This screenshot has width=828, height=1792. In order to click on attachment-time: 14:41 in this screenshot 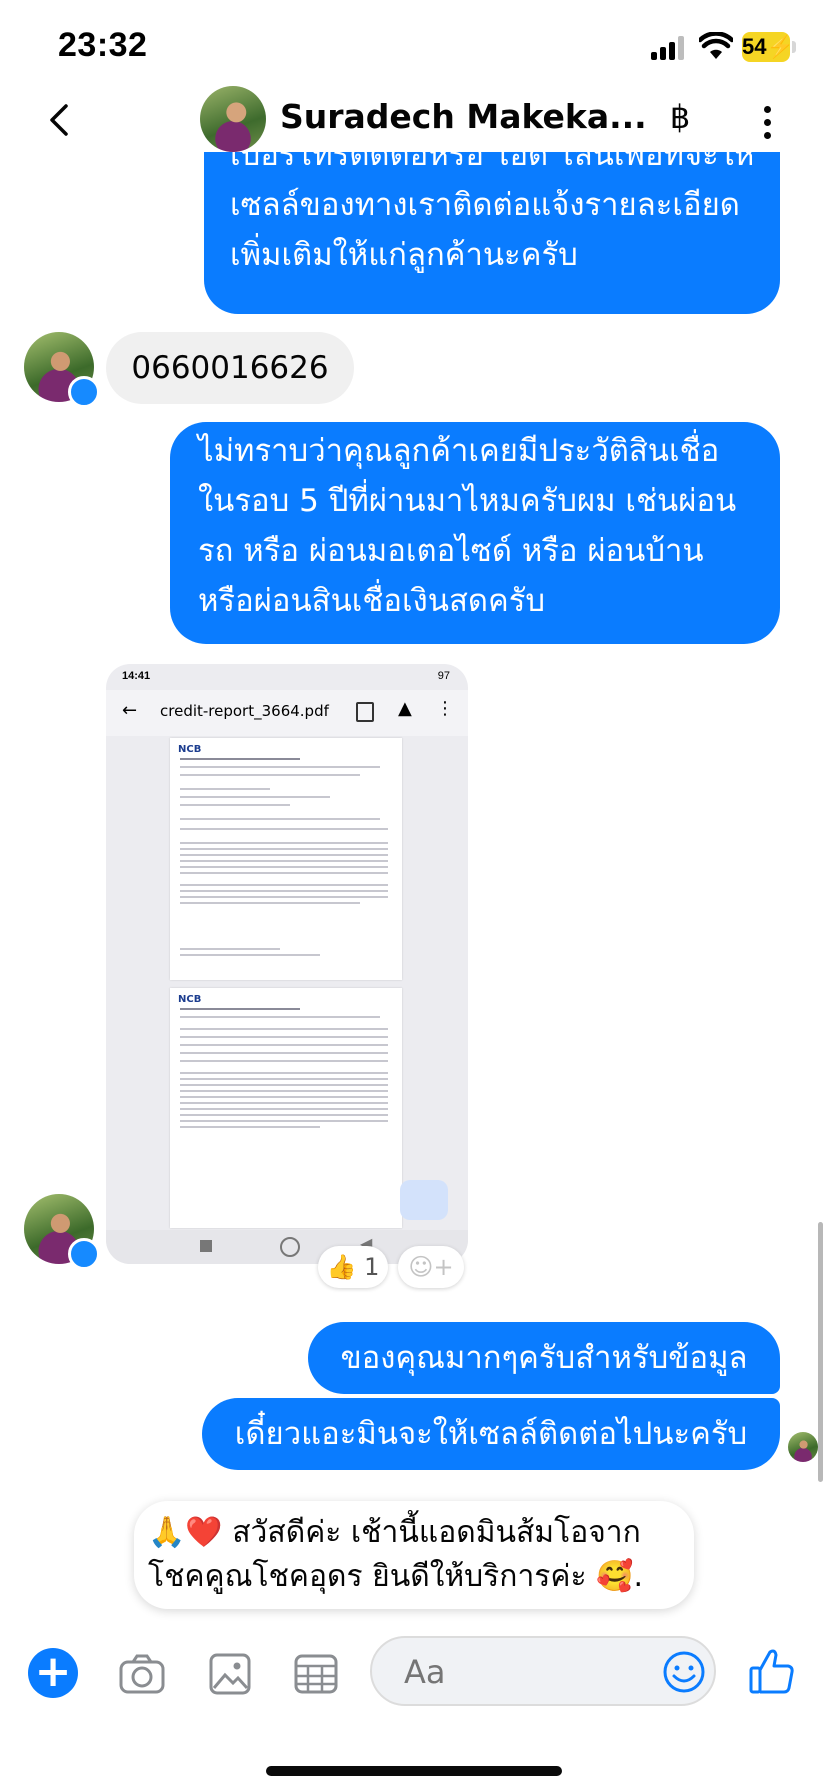, I will do `click(136, 676)`.